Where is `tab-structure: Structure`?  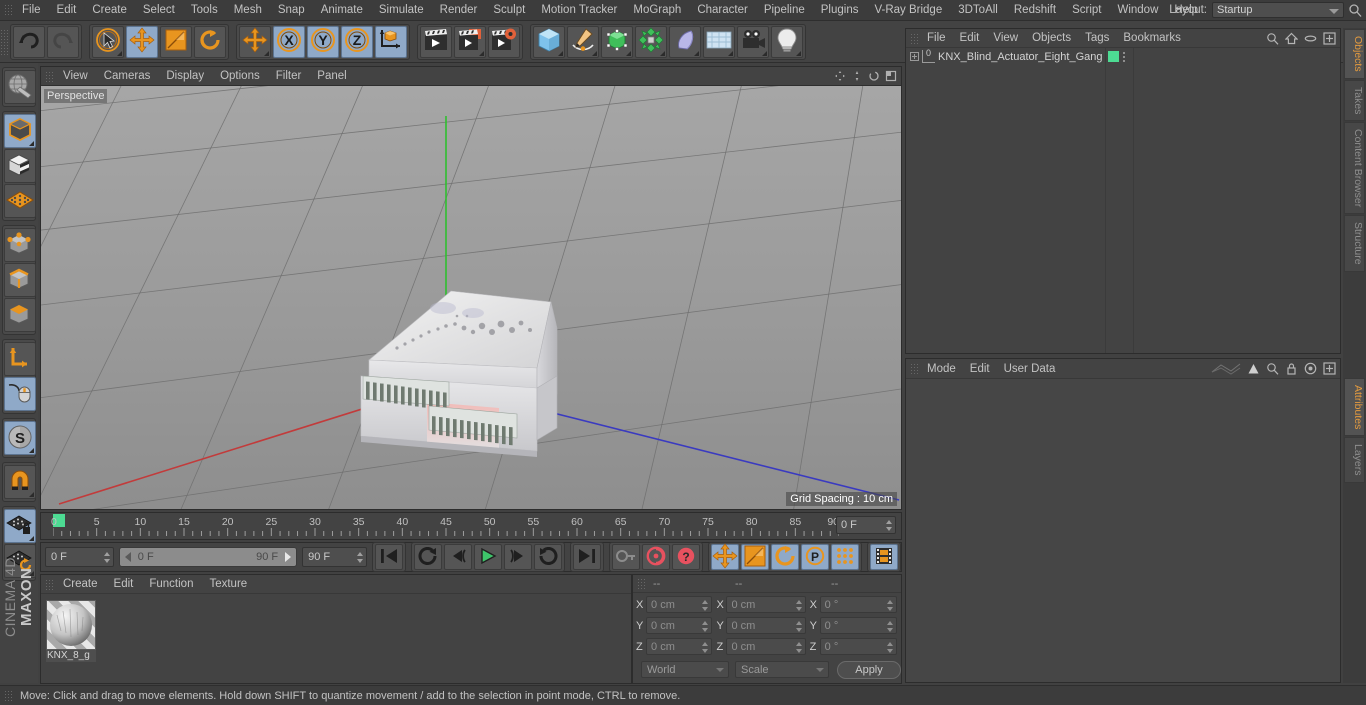 tab-structure: Structure is located at coordinates (1354, 243).